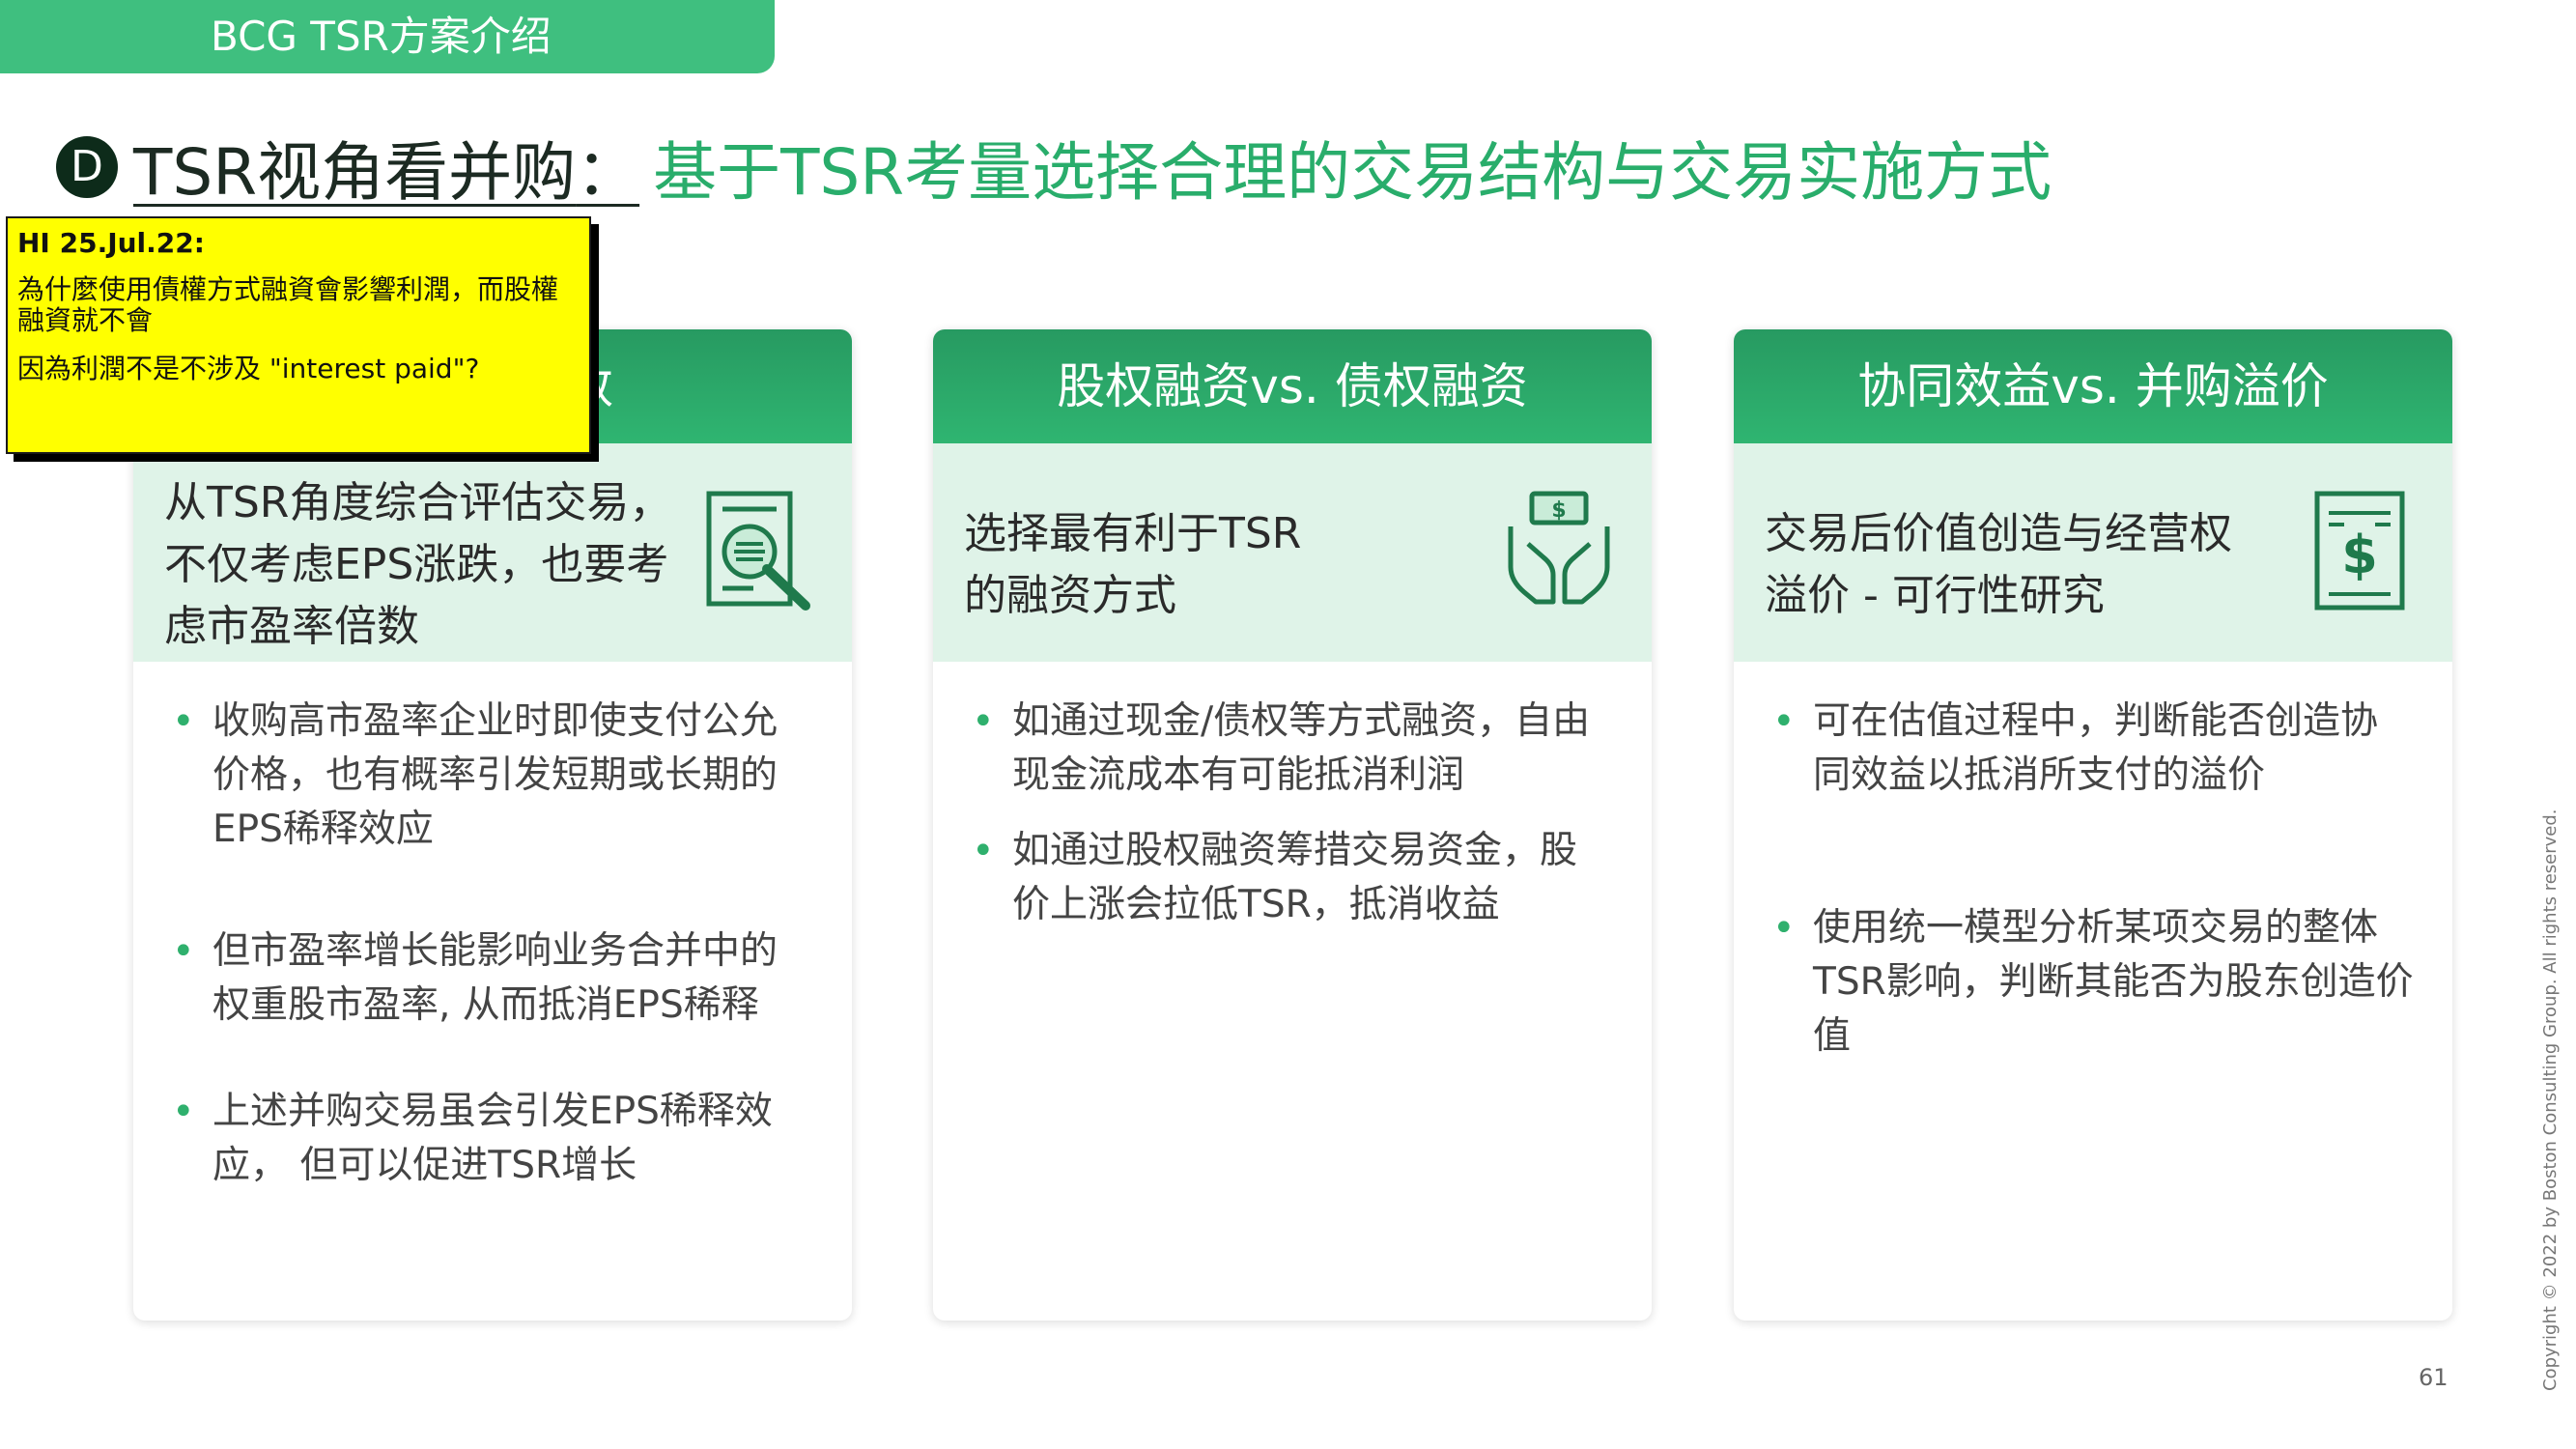  What do you see at coordinates (1292, 878) in the screenshot?
I see `list-item: 如通过股权融资筹措交易资金，股价上涨会拉低TSR，抵消收益` at bounding box center [1292, 878].